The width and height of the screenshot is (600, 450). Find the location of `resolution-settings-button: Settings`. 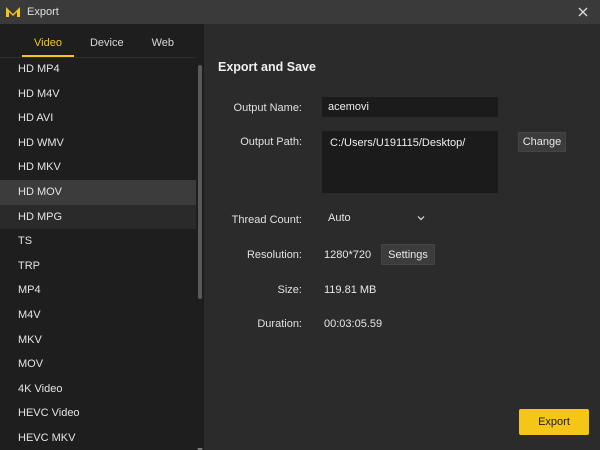

resolution-settings-button: Settings is located at coordinates (408, 254).